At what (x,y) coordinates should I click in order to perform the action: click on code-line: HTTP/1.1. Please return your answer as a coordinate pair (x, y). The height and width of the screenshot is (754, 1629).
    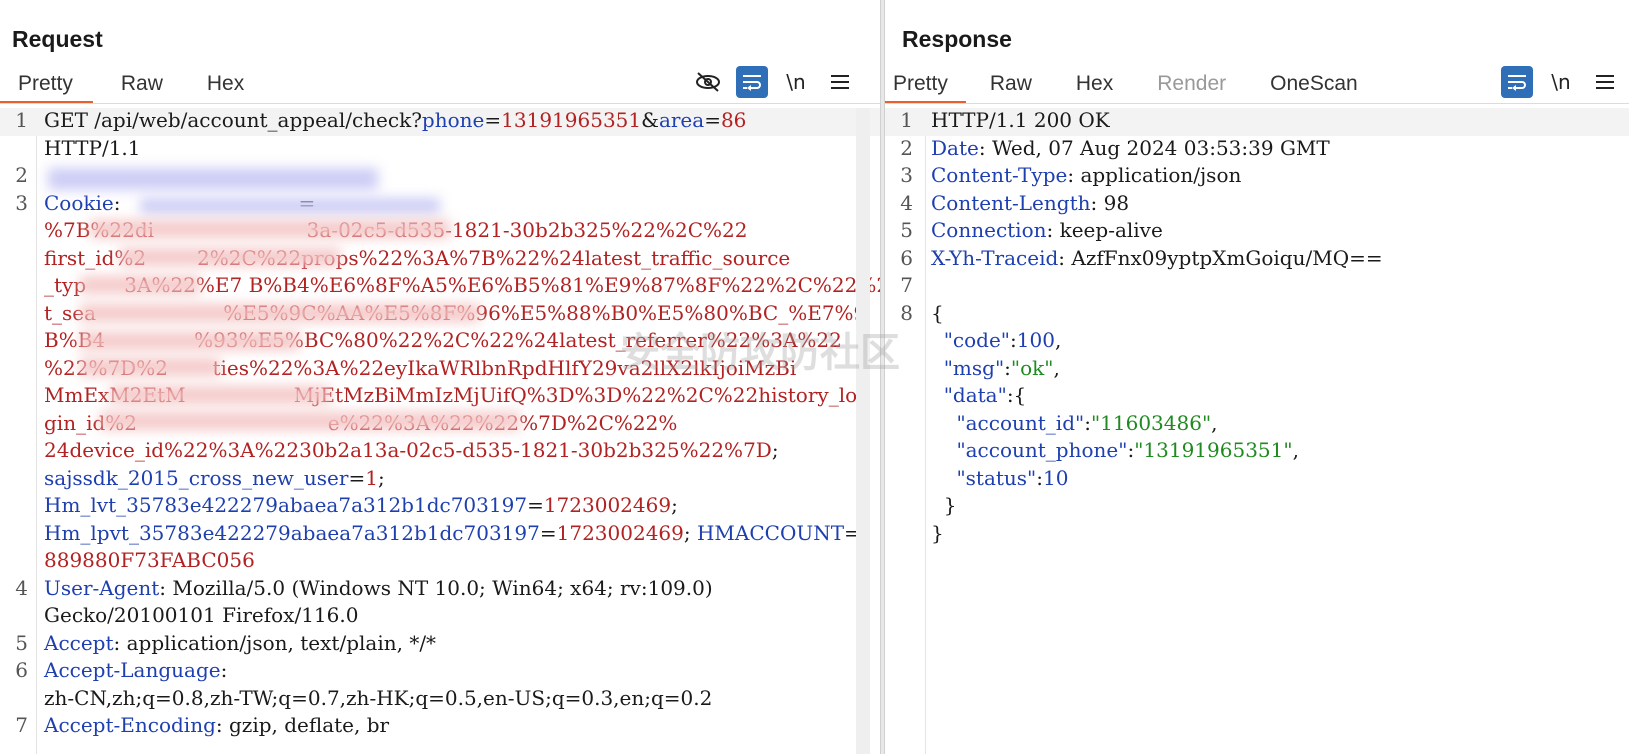
    Looking at the image, I should click on (440, 150).